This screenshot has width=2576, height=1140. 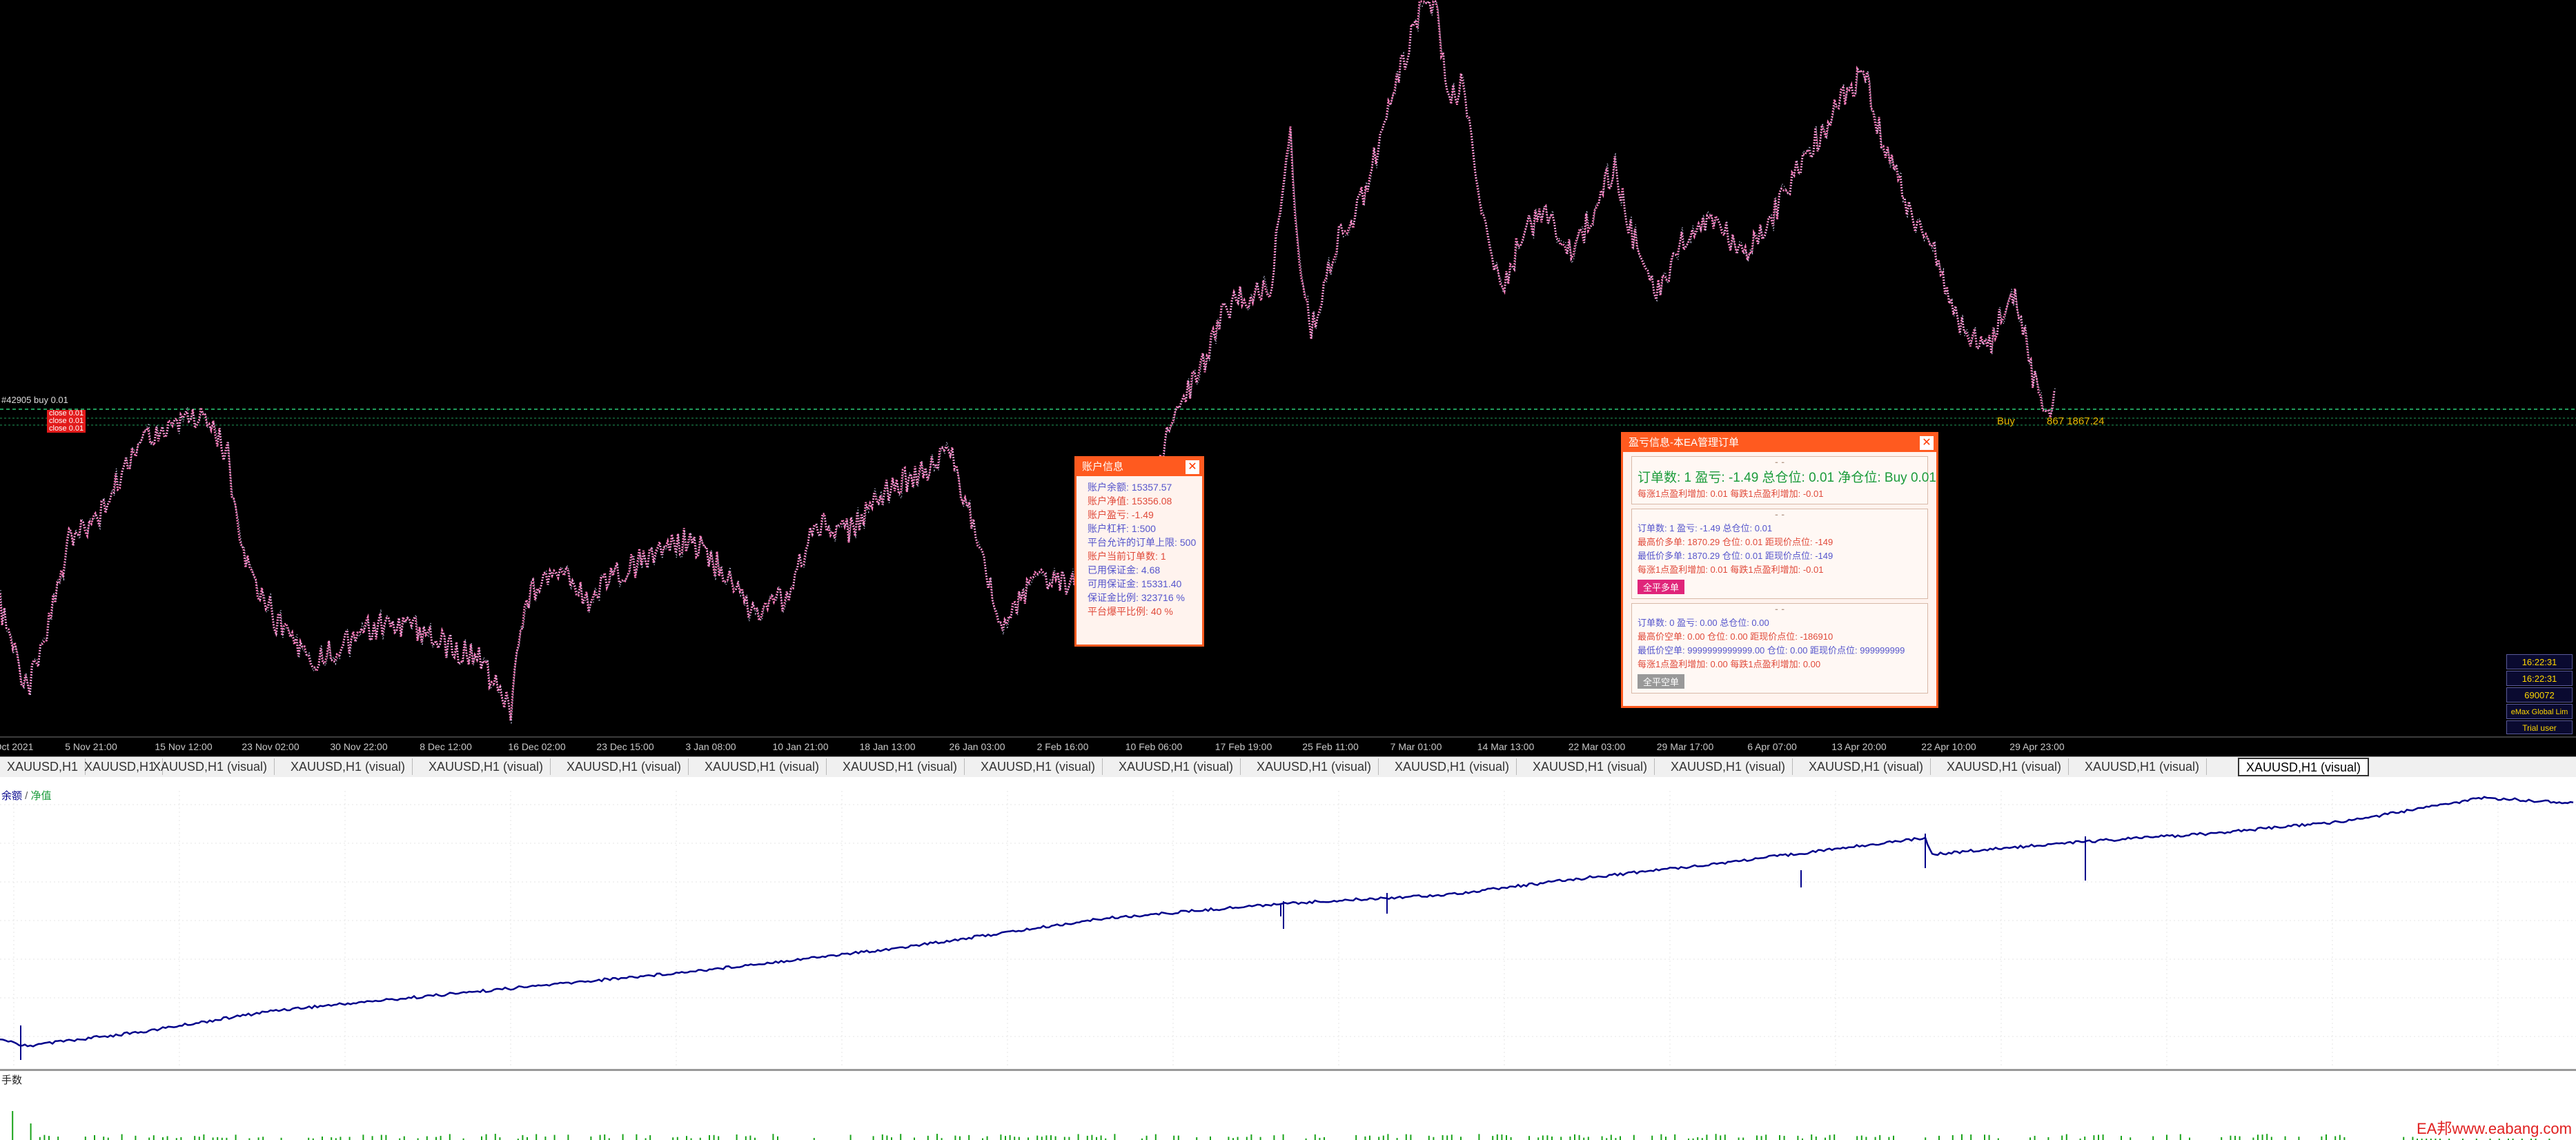 I want to click on account-row: 保证金比例: 323716 %, so click(x=1139, y=598).